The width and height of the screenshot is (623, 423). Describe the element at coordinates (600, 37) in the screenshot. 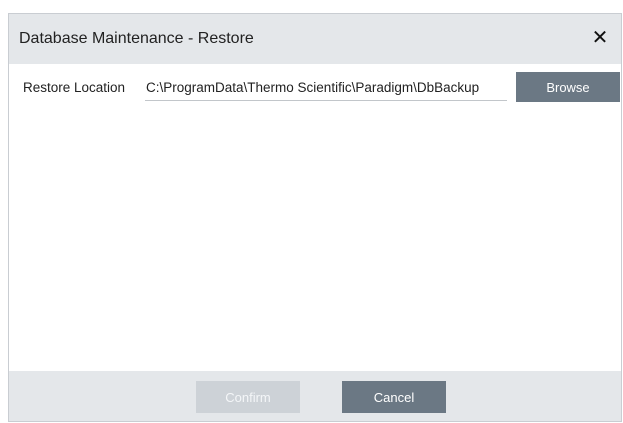

I see `close-icon: ✕` at that location.